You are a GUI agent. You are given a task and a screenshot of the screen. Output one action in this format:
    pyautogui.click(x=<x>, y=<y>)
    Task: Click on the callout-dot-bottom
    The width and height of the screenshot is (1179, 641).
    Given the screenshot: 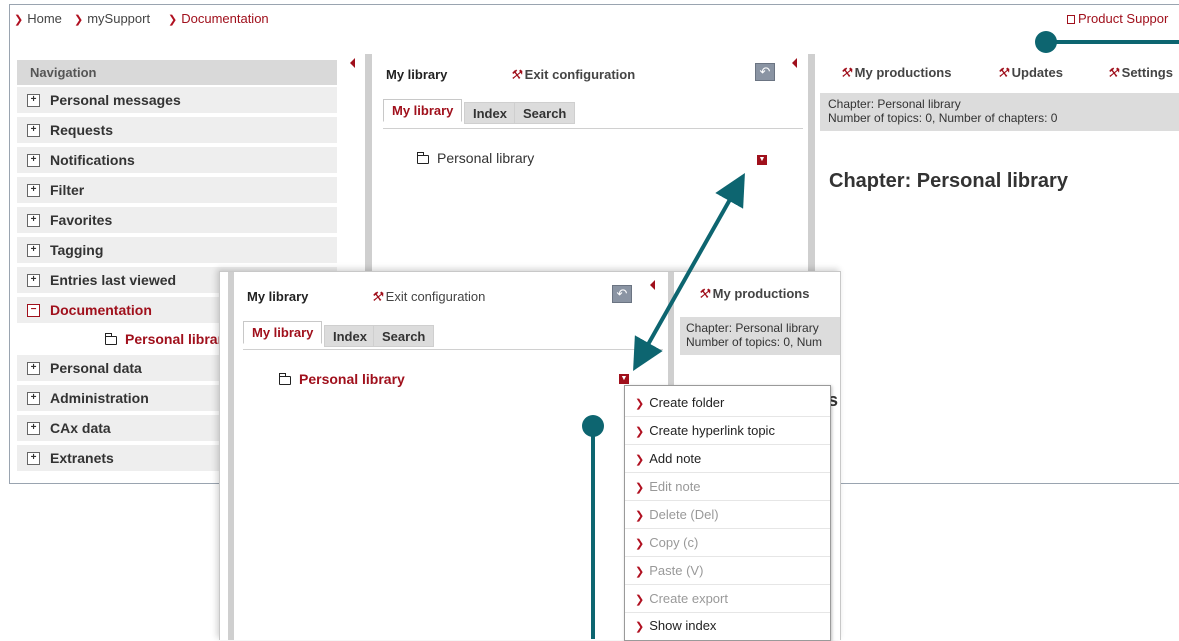 What is the action you would take?
    pyautogui.click(x=593, y=426)
    